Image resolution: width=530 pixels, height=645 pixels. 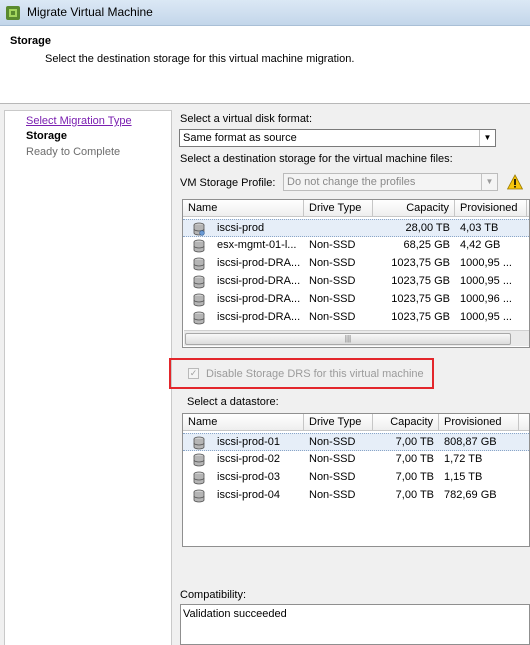 I want to click on cell-provisioned: 808,87 GB, so click(x=470, y=442).